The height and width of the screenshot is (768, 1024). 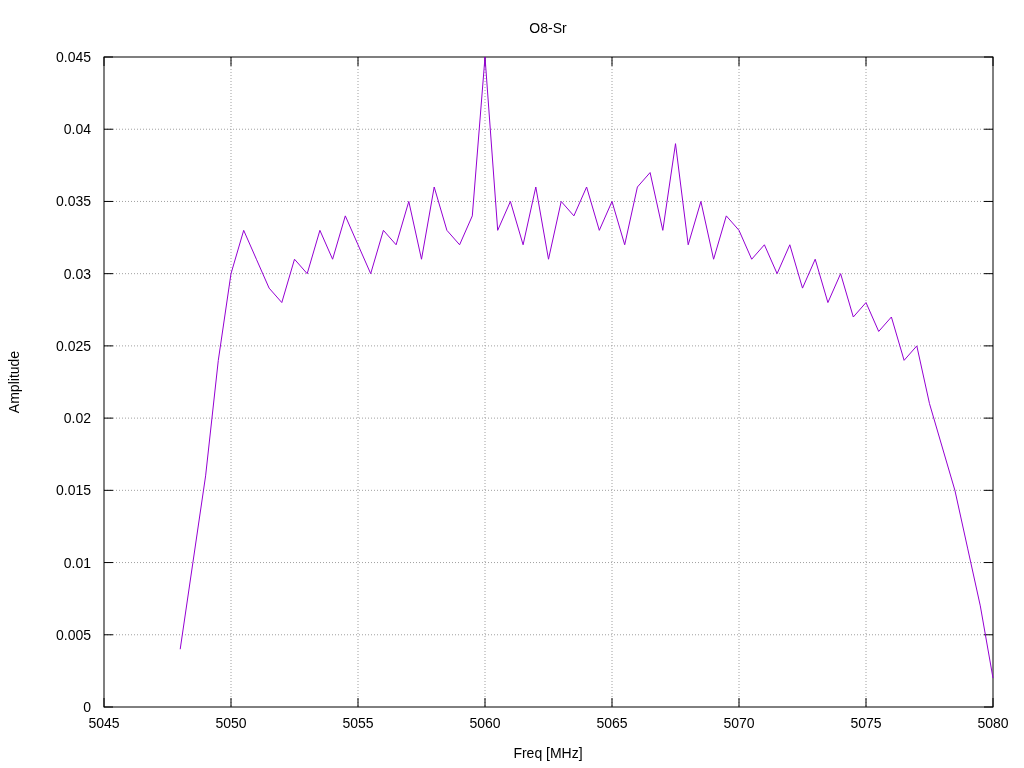 What do you see at coordinates (77, 129) in the screenshot?
I see `tick-label: 0.04` at bounding box center [77, 129].